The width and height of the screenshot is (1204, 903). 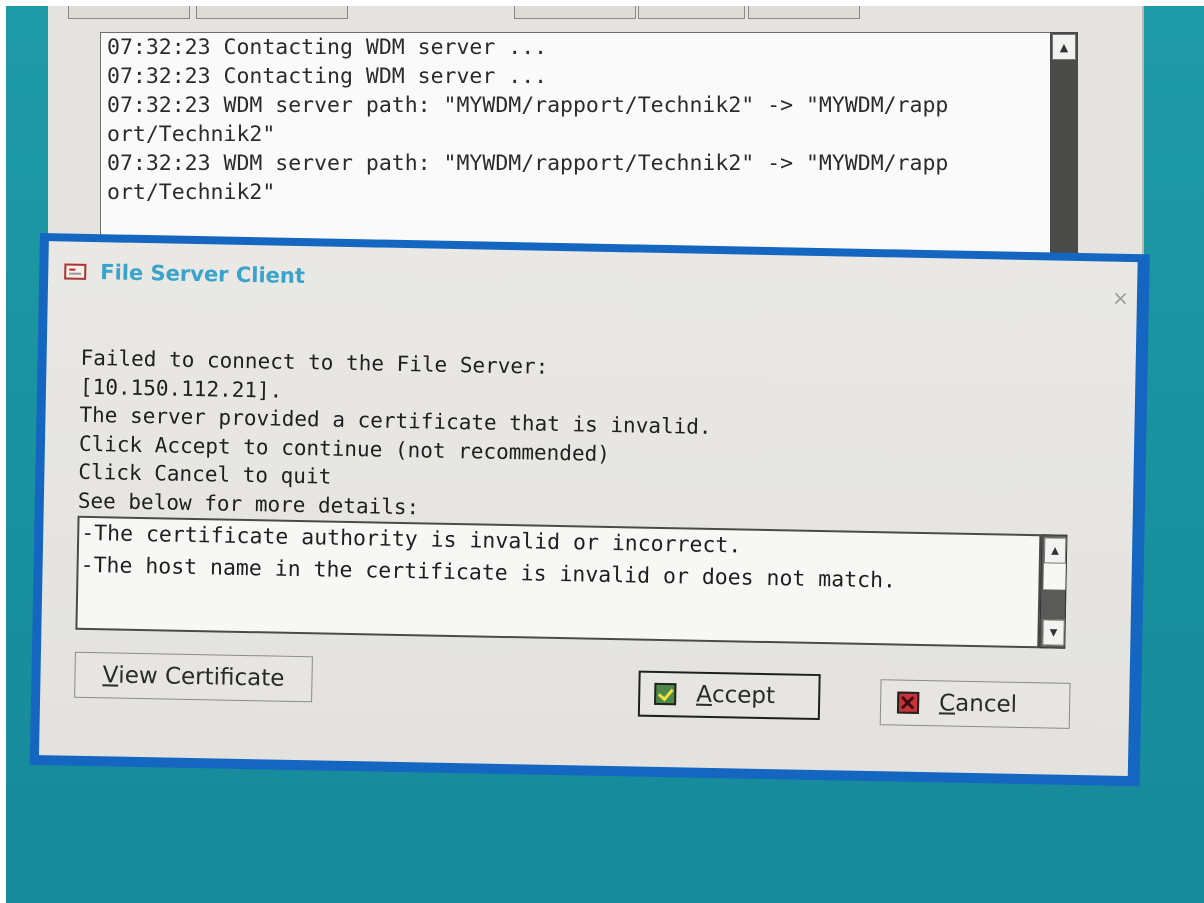 What do you see at coordinates (1120, 298) in the screenshot?
I see `close-icon: ×` at bounding box center [1120, 298].